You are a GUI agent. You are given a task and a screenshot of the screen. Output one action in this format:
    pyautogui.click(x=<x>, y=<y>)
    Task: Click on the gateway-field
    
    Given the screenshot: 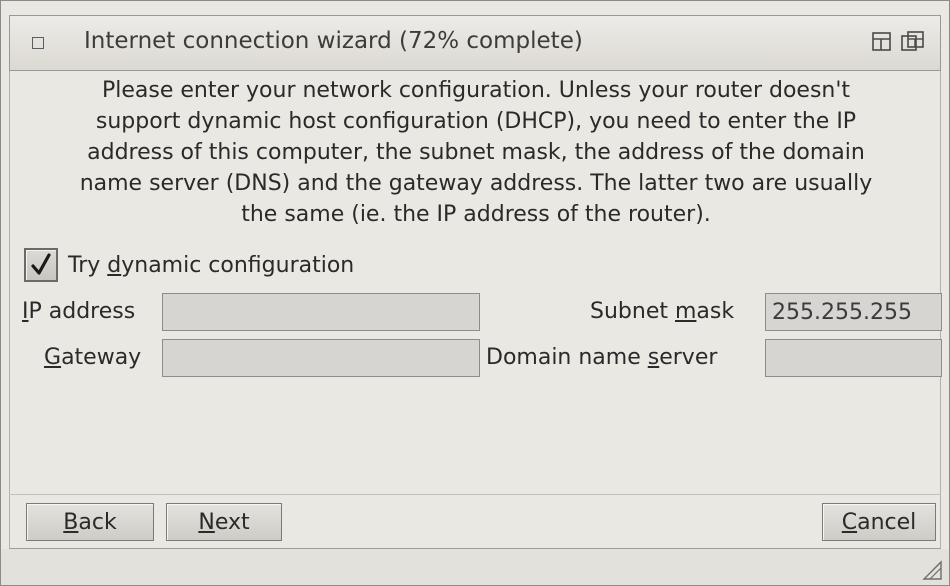 What is the action you would take?
    pyautogui.click(x=321, y=358)
    